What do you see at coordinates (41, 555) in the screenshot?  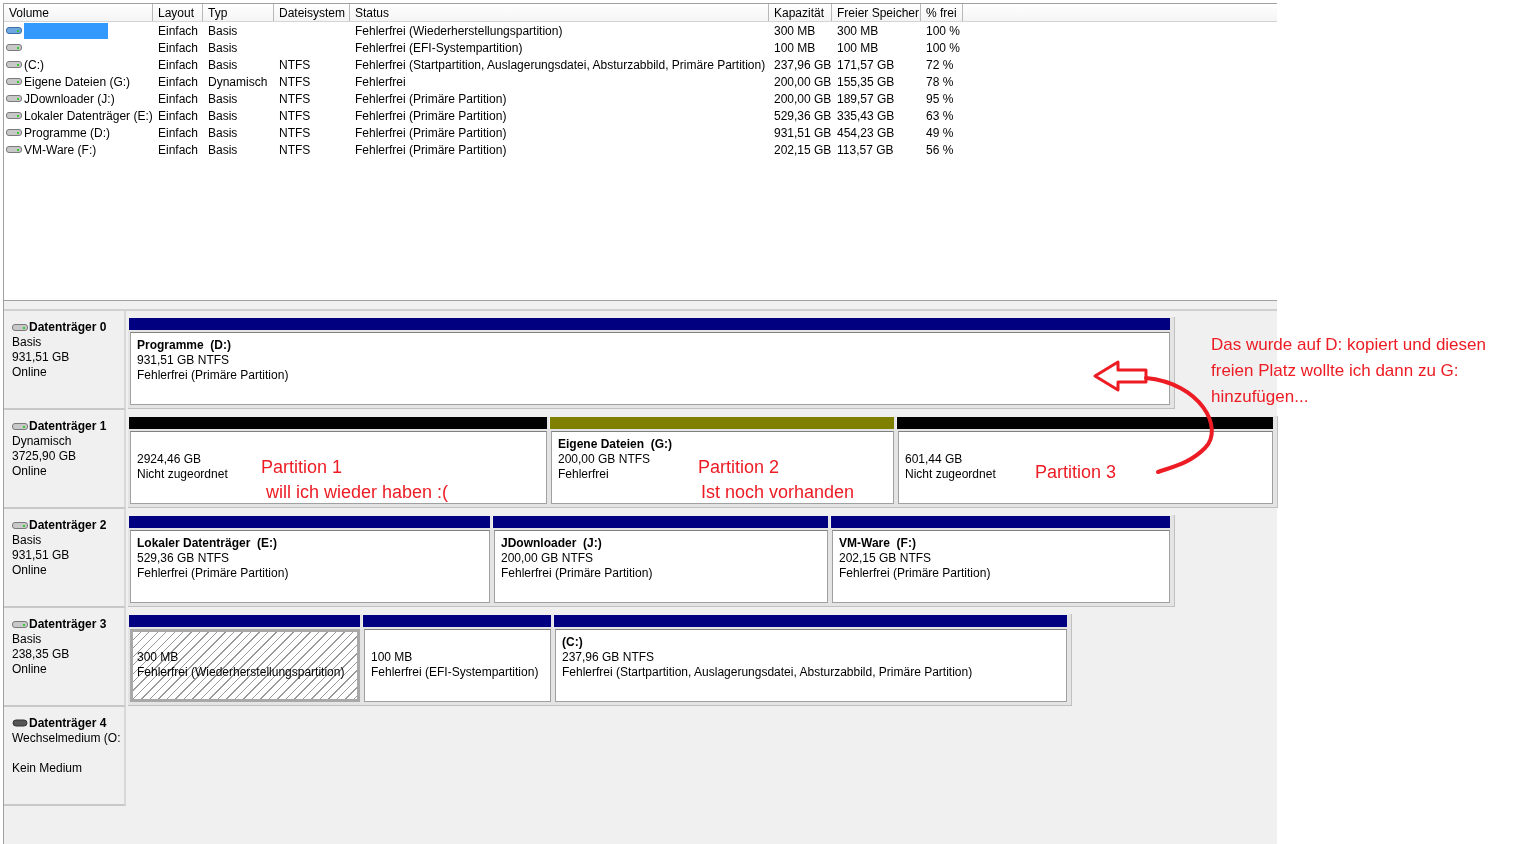 I see `disk-size: 931,51 GB` at bounding box center [41, 555].